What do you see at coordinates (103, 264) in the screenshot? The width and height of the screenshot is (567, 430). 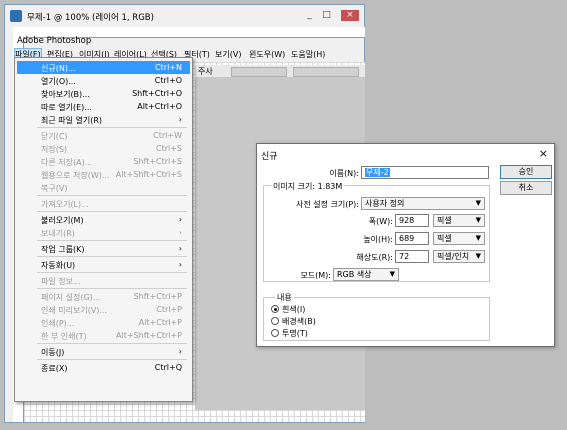 I see `file-menu-item: 자동화(U) ›` at bounding box center [103, 264].